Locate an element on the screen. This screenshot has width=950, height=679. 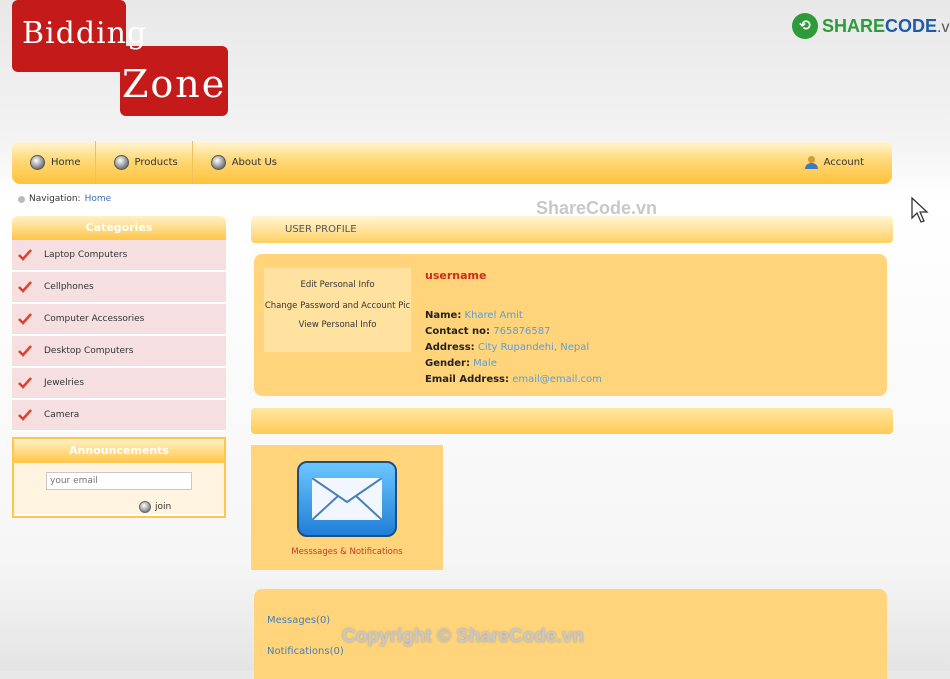
mouse-cursor-icon is located at coordinates (920, 209).